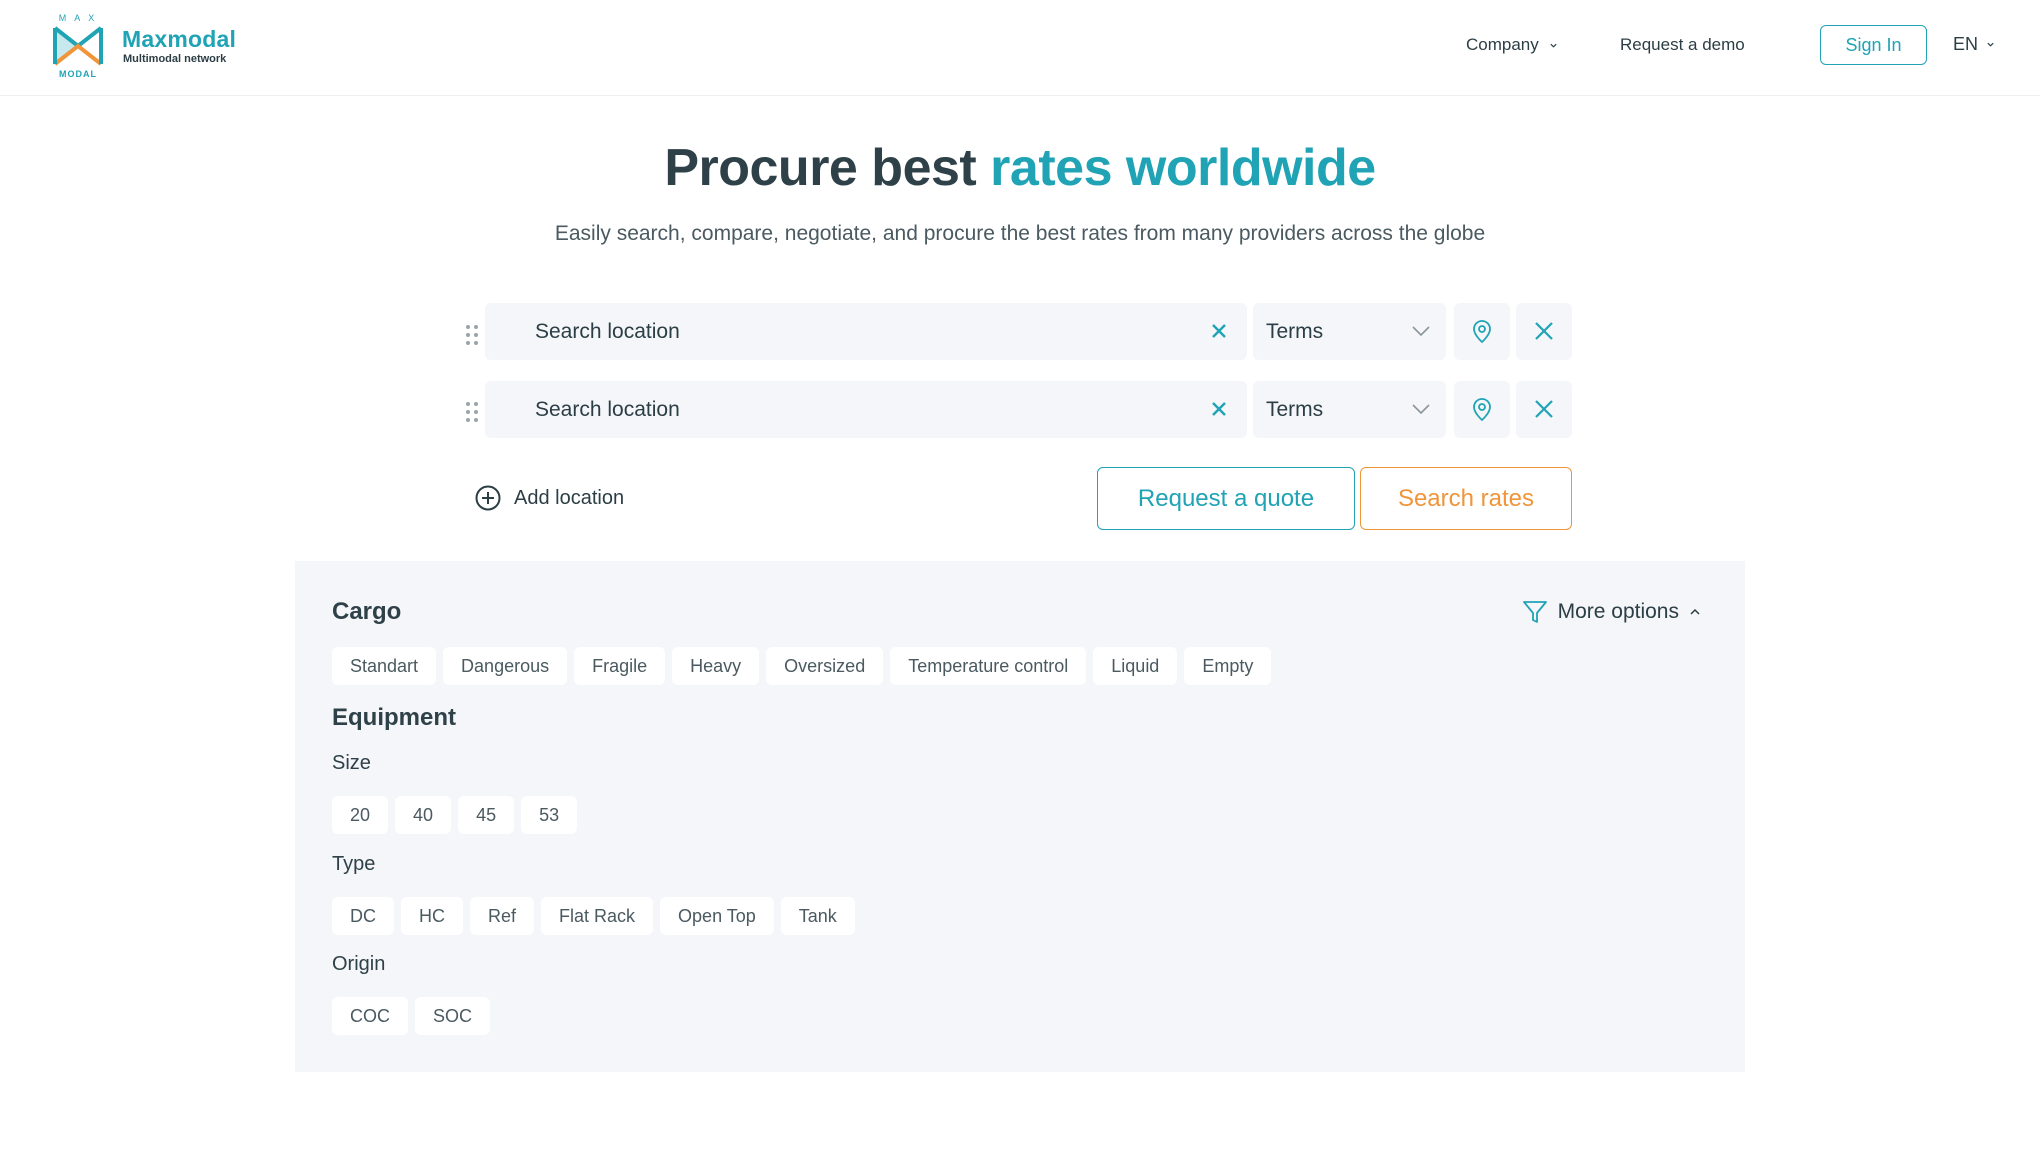  I want to click on maxmodal-logo: M A X MODAL, so click(78, 46).